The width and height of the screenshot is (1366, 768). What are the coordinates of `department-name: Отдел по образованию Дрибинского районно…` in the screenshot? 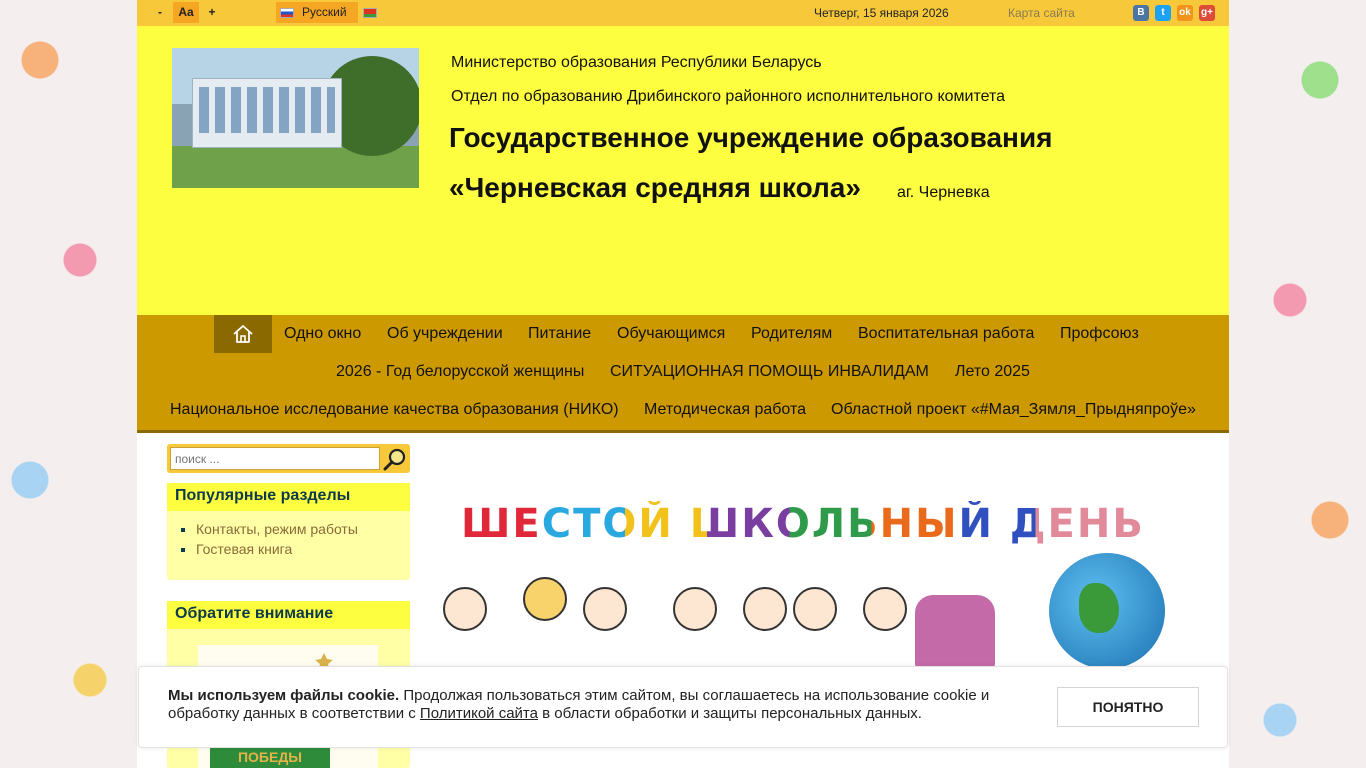 It's located at (728, 96).